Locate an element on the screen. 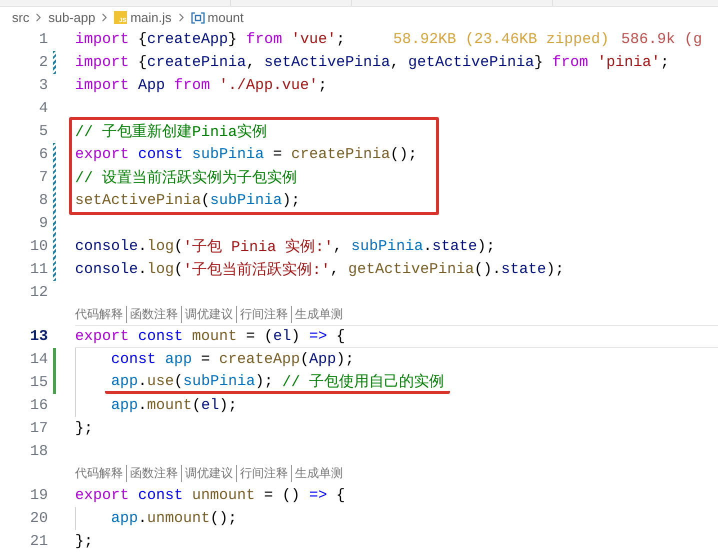 This screenshot has width=718, height=557. line-number: 14 is located at coordinates (38, 359).